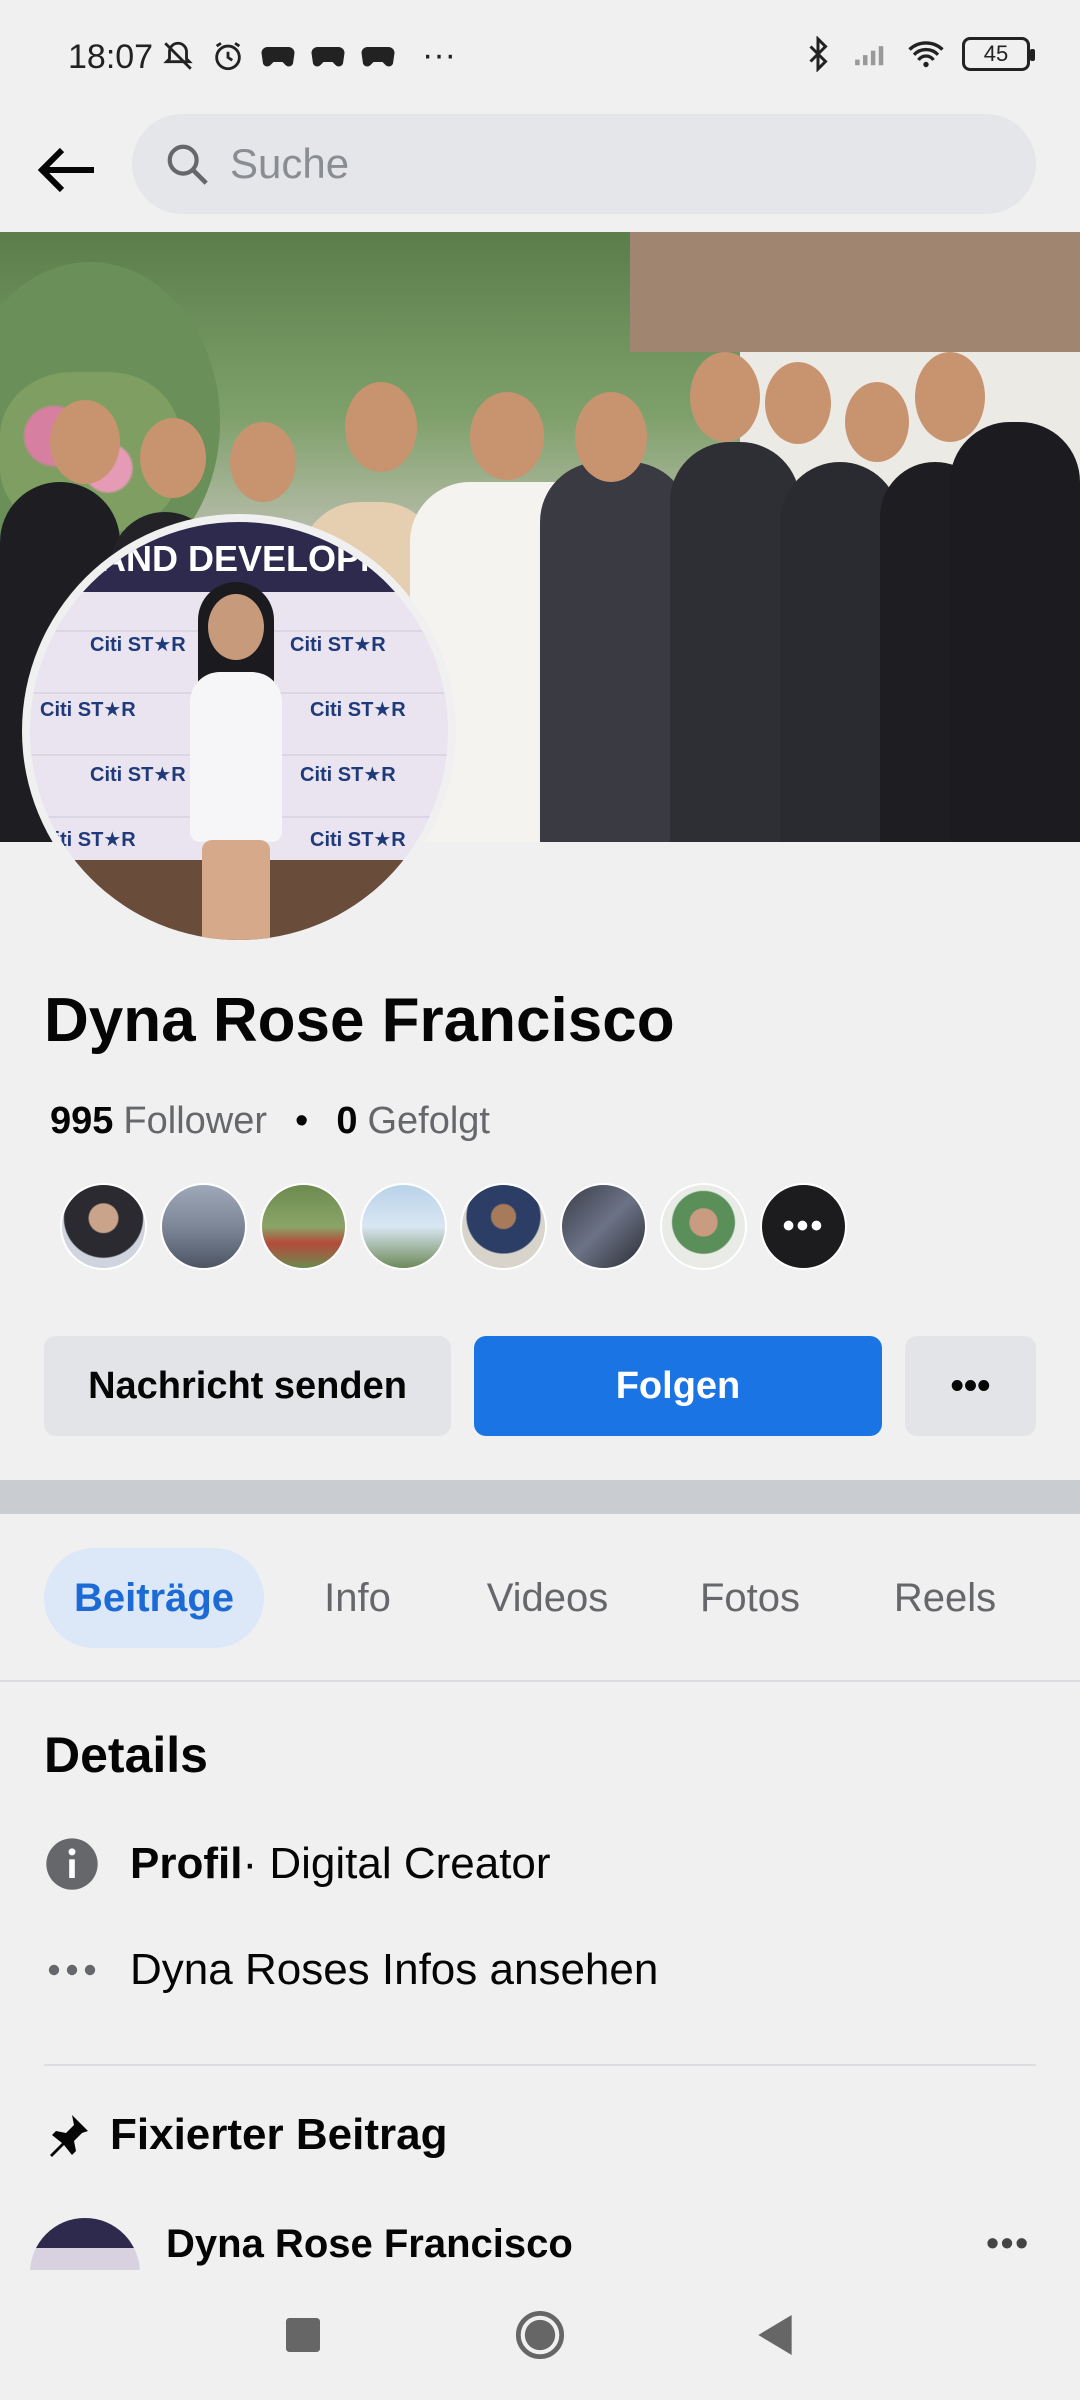 This screenshot has height=2400, width=1080. What do you see at coordinates (872, 54) in the screenshot?
I see `signal-icon` at bounding box center [872, 54].